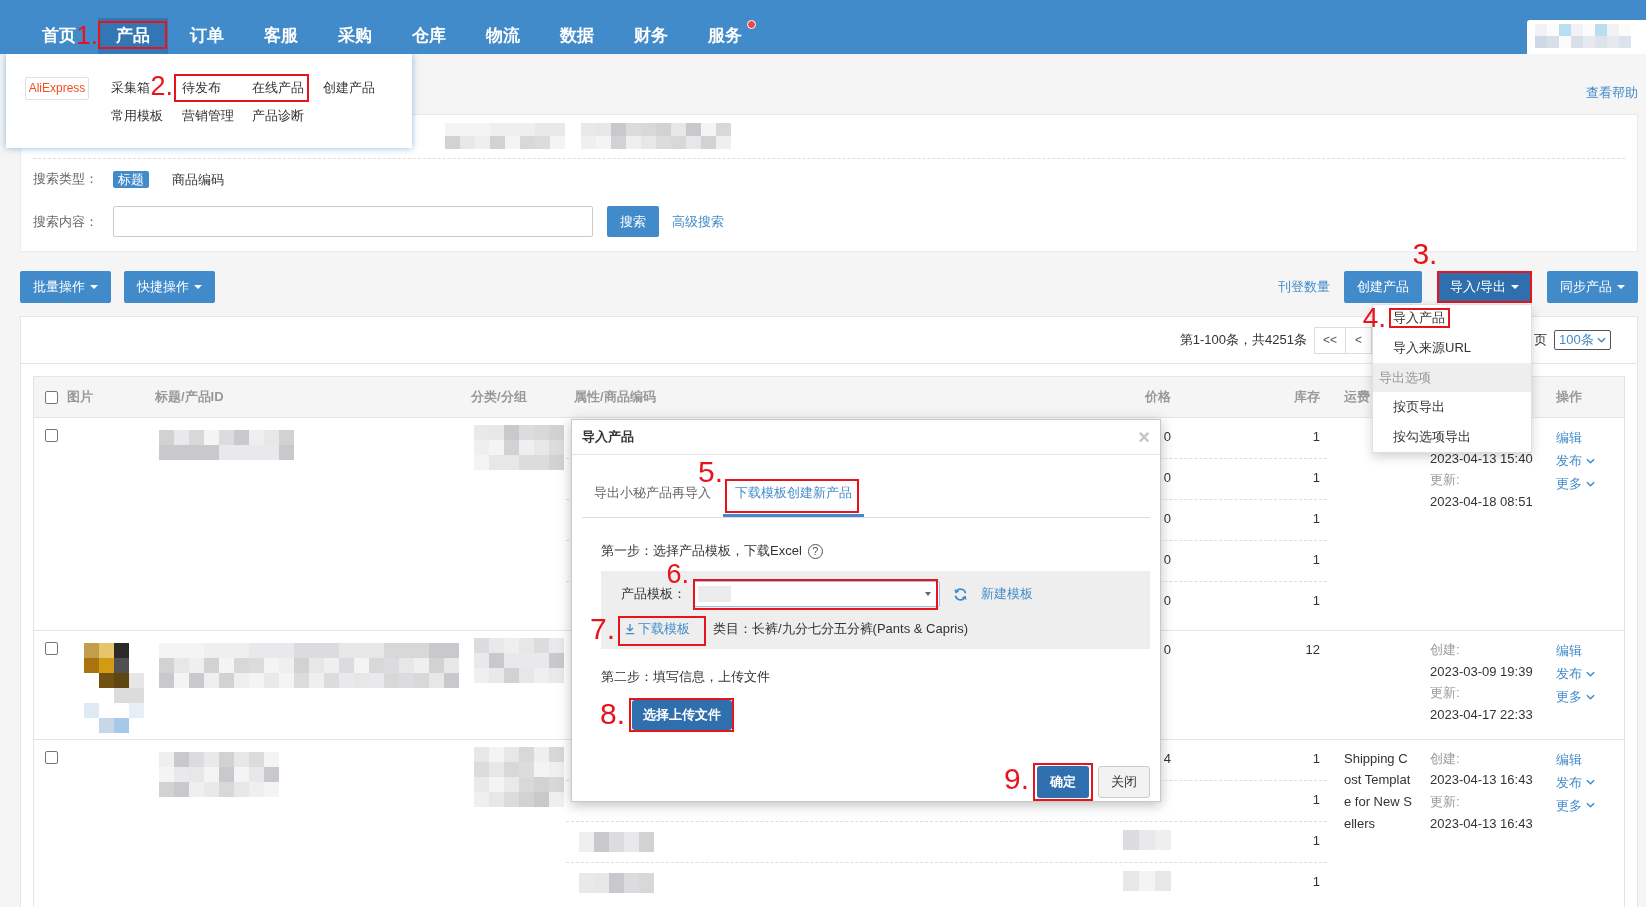 The height and width of the screenshot is (907, 1646). I want to click on date-text: 2023-04-13 15:40, so click(1481, 458).